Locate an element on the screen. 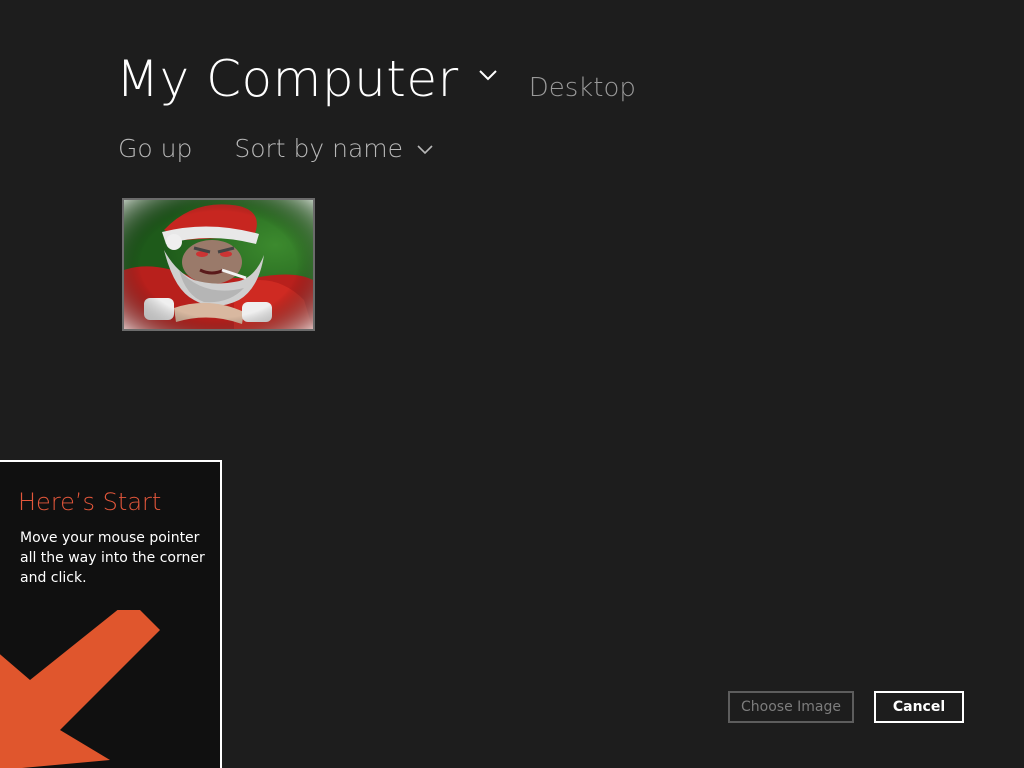 This screenshot has width=1024, height=768. page-title: My Computer is located at coordinates (287, 79).